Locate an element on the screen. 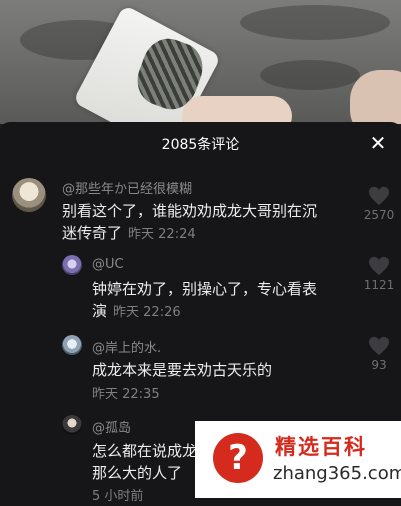  comment-text: 成龙本来是要去劝古天乐的 is located at coordinates (222, 370).